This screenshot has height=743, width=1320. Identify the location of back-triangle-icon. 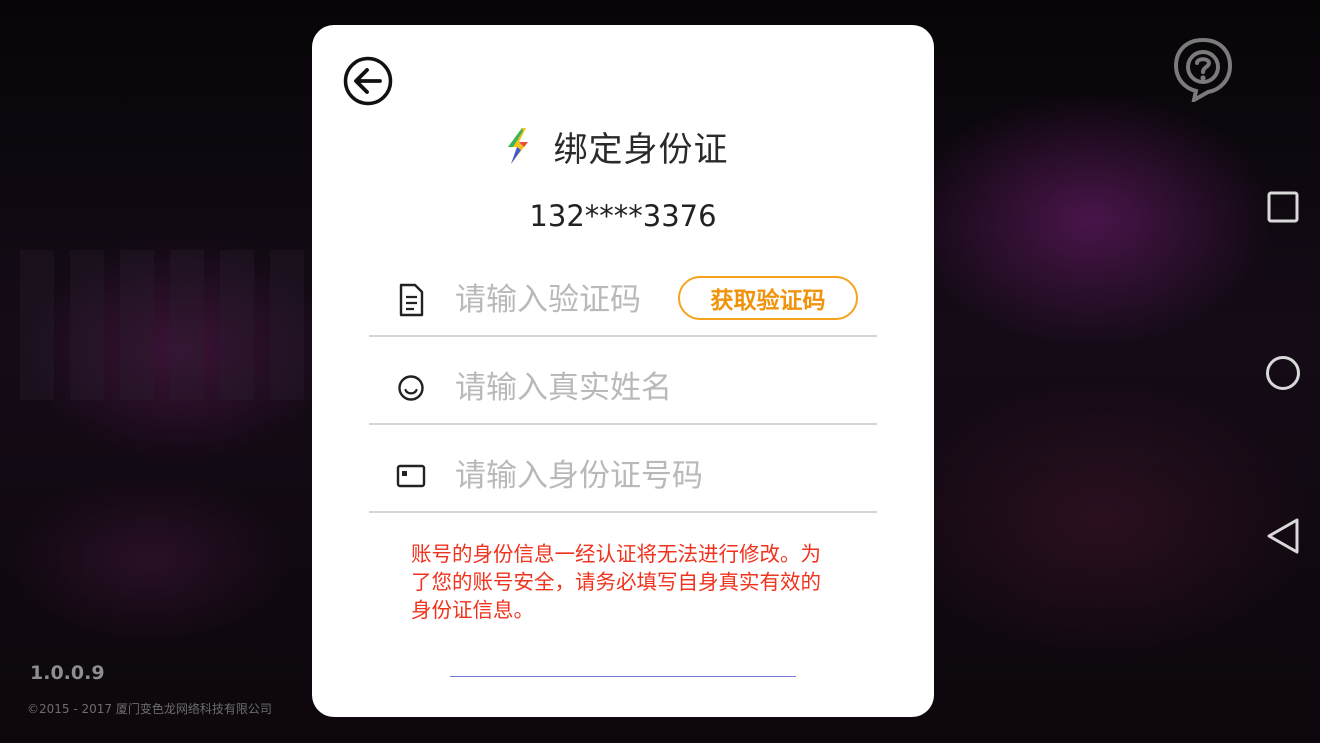
(1283, 536).